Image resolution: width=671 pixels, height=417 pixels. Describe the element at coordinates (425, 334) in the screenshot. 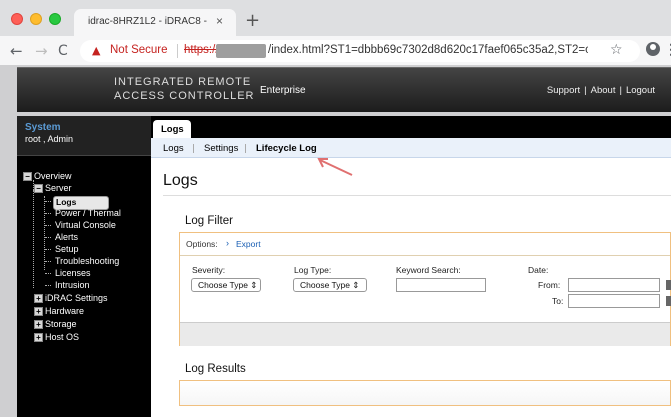

I see `filter-footer` at that location.